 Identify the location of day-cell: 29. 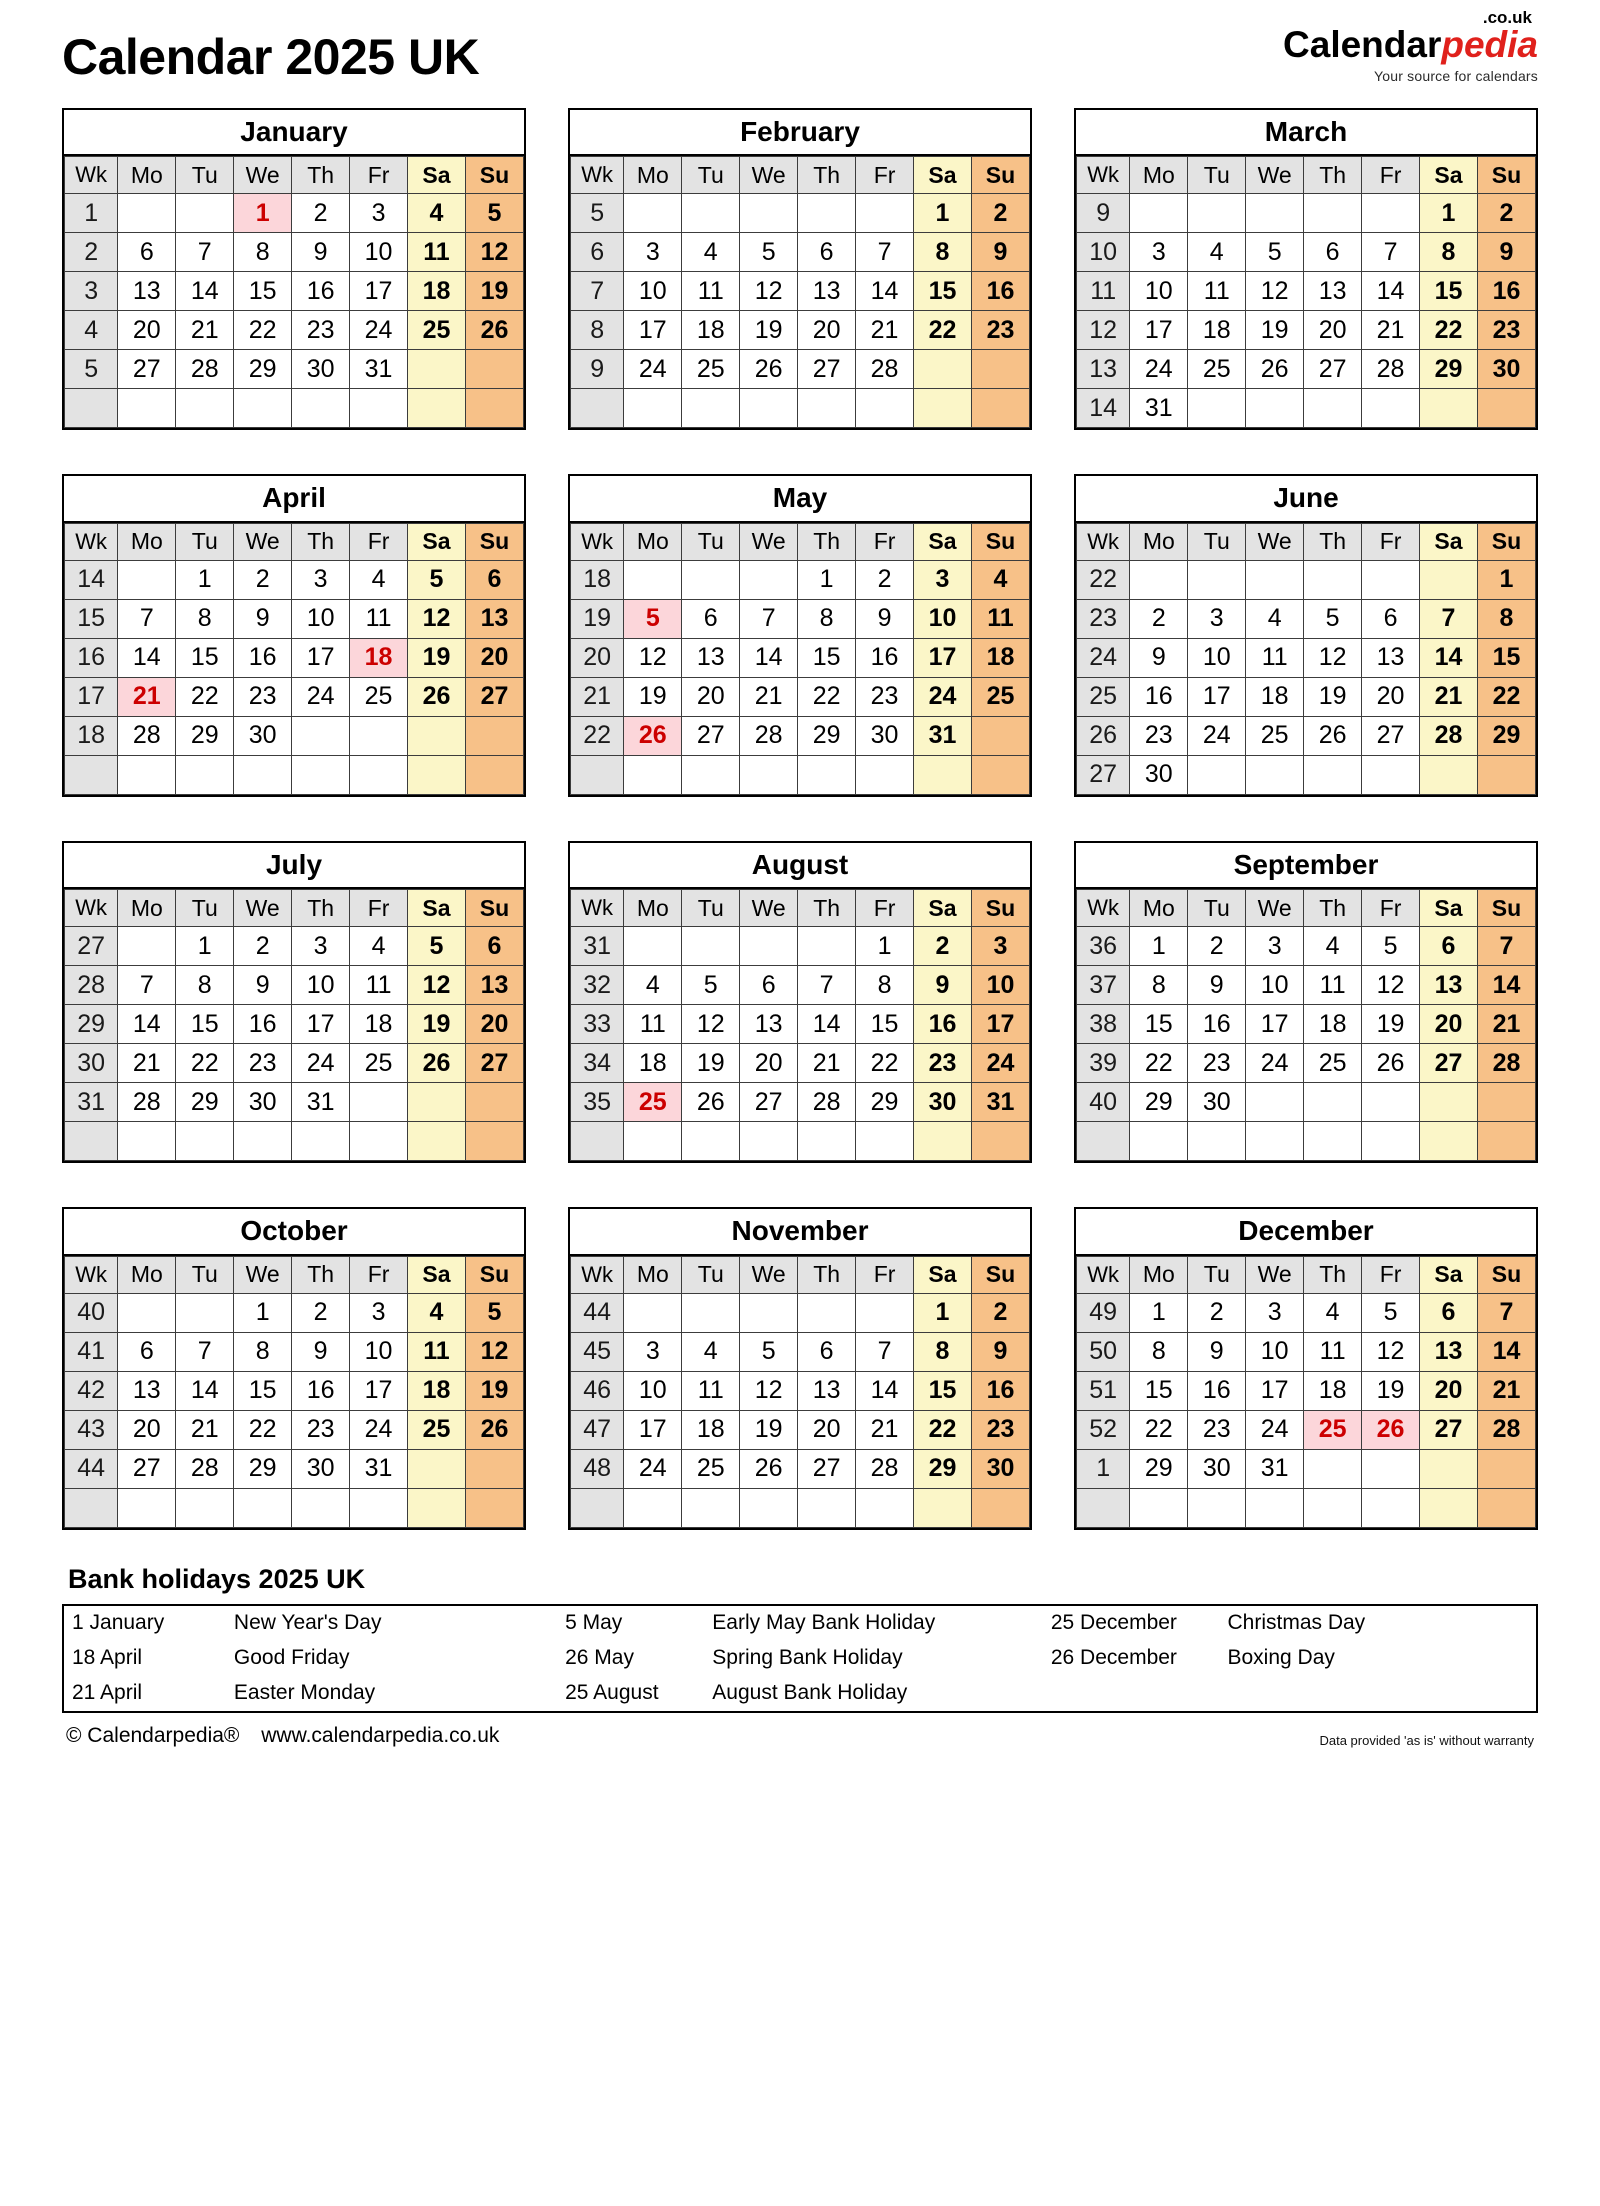
(1448, 369).